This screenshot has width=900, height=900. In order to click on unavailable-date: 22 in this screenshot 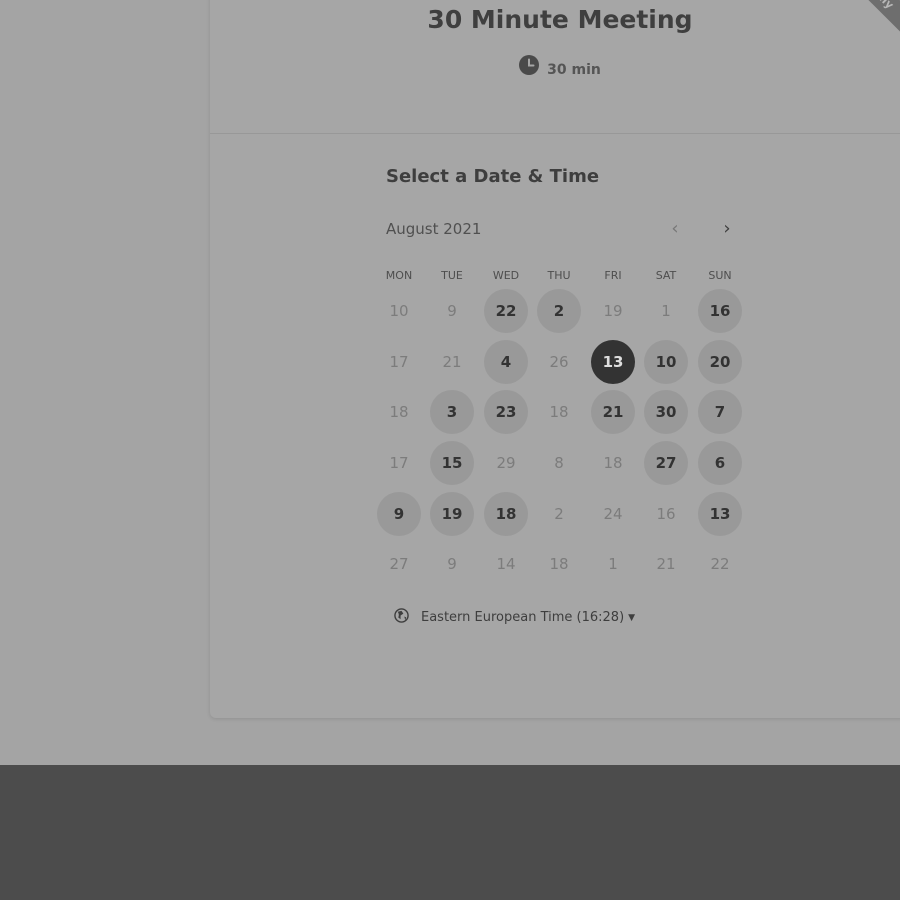, I will do `click(720, 564)`.